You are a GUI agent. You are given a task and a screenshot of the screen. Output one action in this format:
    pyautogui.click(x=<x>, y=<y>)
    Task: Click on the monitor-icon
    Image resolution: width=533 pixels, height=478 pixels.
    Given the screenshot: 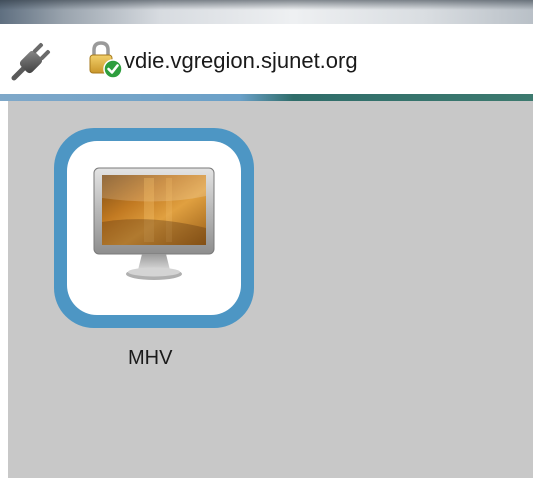 What is the action you would take?
    pyautogui.click(x=154, y=226)
    